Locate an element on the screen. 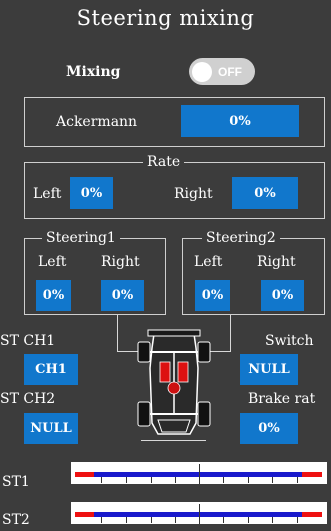 The height and width of the screenshot is (531, 331). rate-left-label: Left is located at coordinates (47, 194).